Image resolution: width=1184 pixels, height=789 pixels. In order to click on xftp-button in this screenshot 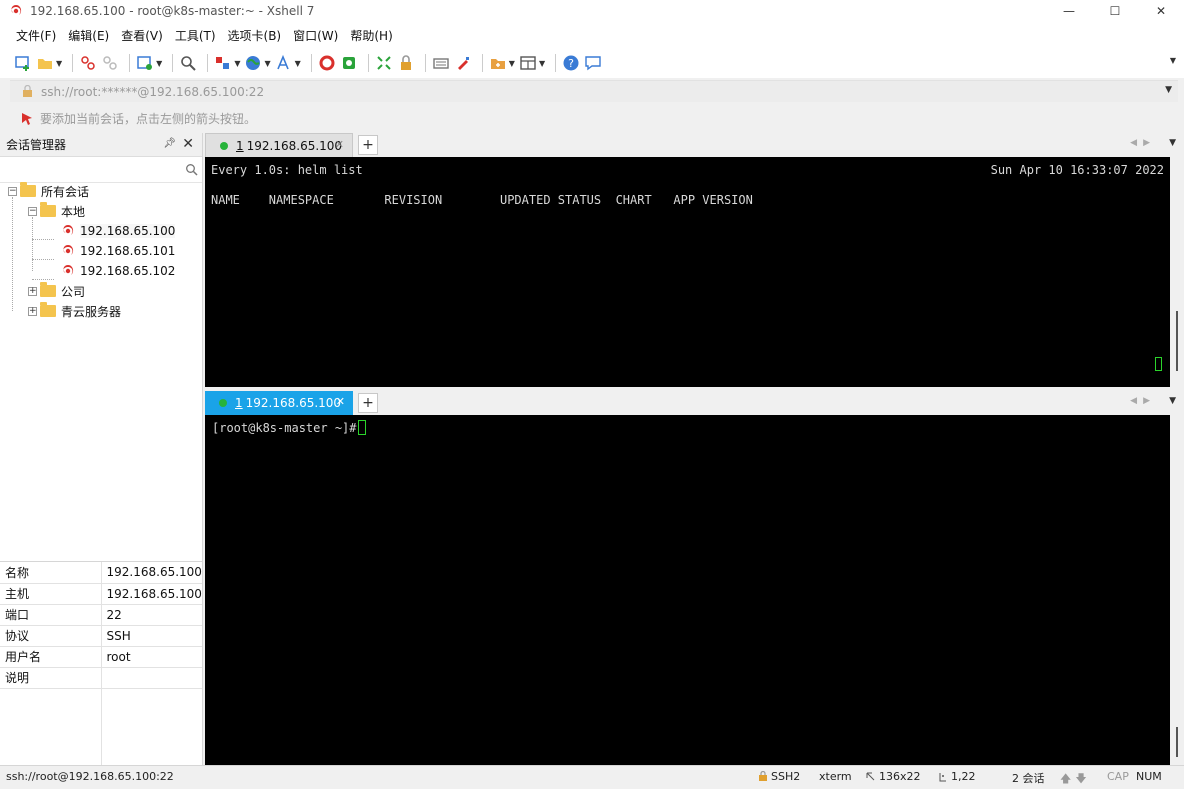, I will do `click(349, 63)`.